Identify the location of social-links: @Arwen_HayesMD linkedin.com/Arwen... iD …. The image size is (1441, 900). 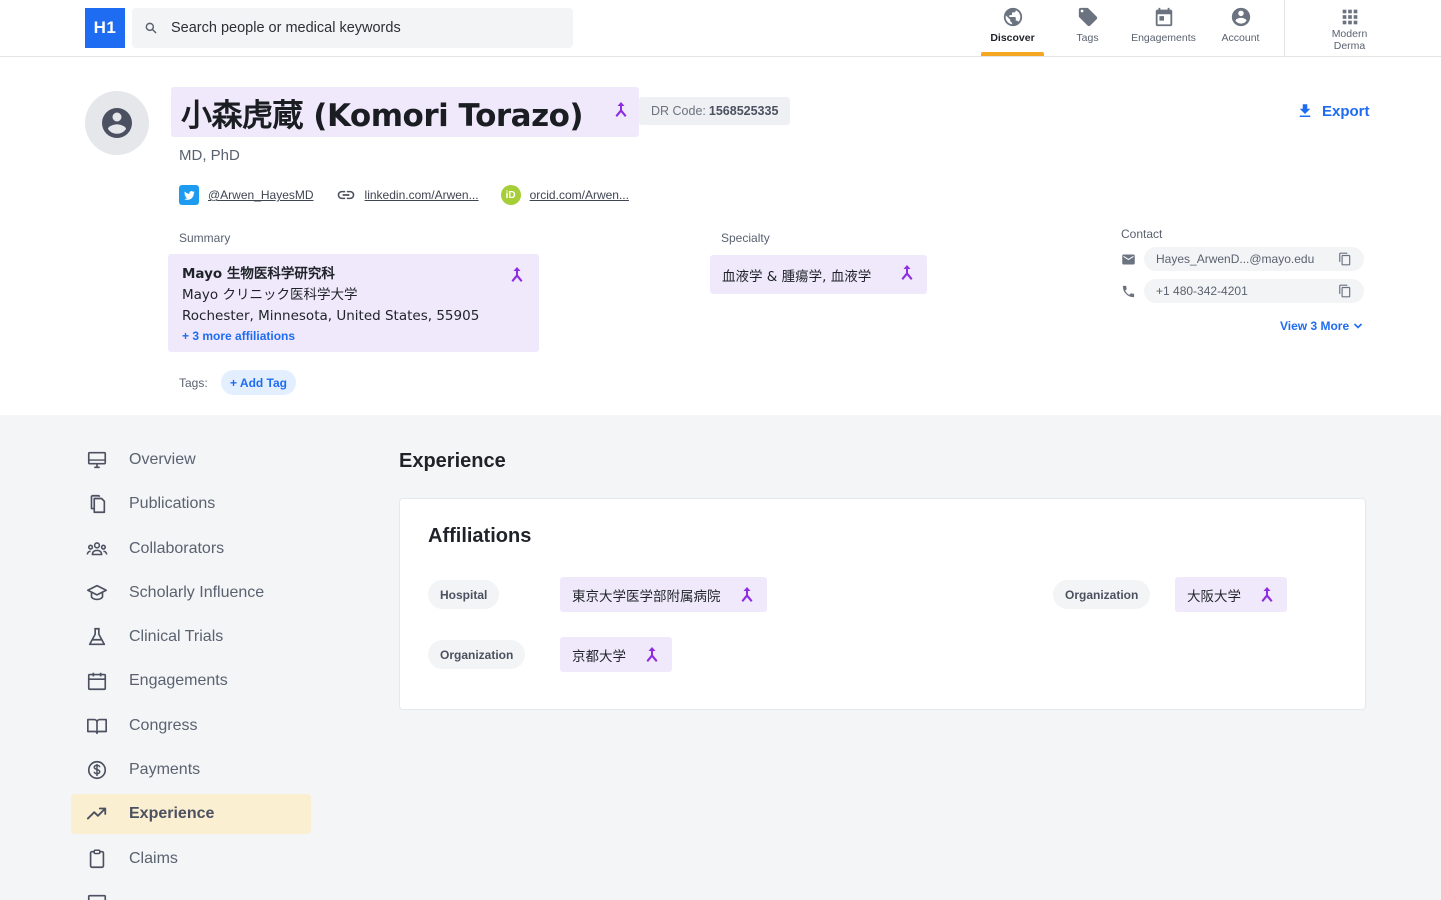
(415, 195).